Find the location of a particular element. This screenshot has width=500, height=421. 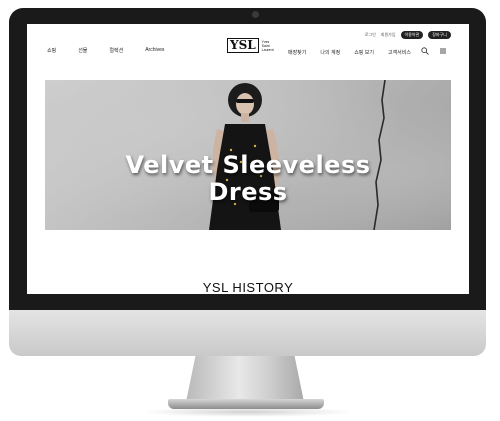

hero-title: Velvet Sleeveless Dress is located at coordinates (248, 179).